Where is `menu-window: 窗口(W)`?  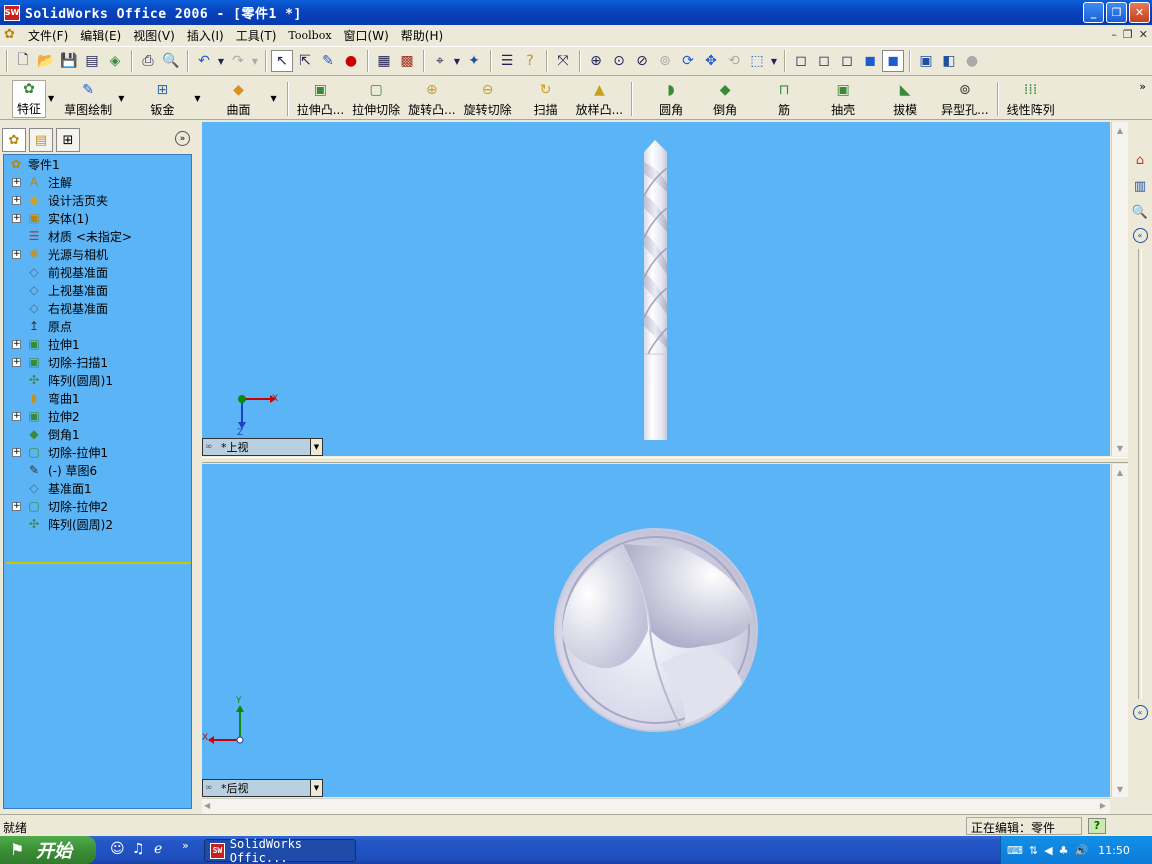 menu-window: 窗口(W) is located at coordinates (366, 35).